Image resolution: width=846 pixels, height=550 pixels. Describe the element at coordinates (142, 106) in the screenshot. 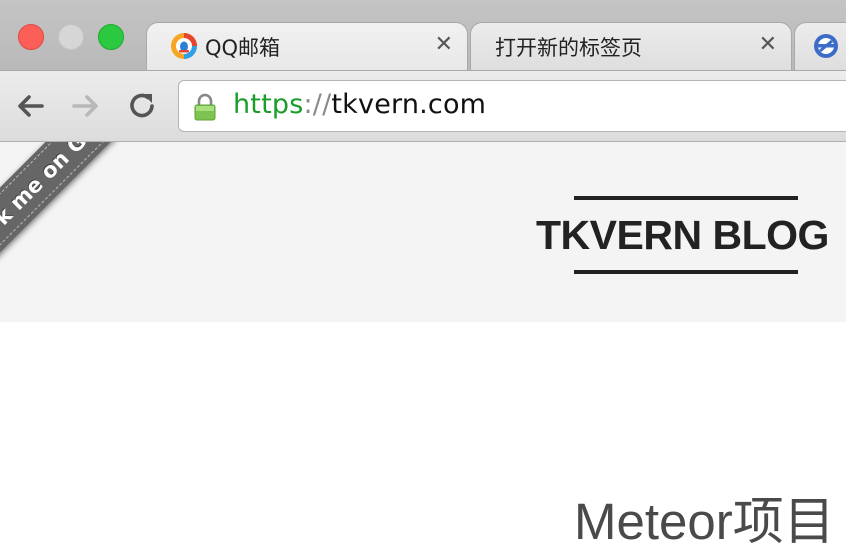

I see `reload-icon` at that location.